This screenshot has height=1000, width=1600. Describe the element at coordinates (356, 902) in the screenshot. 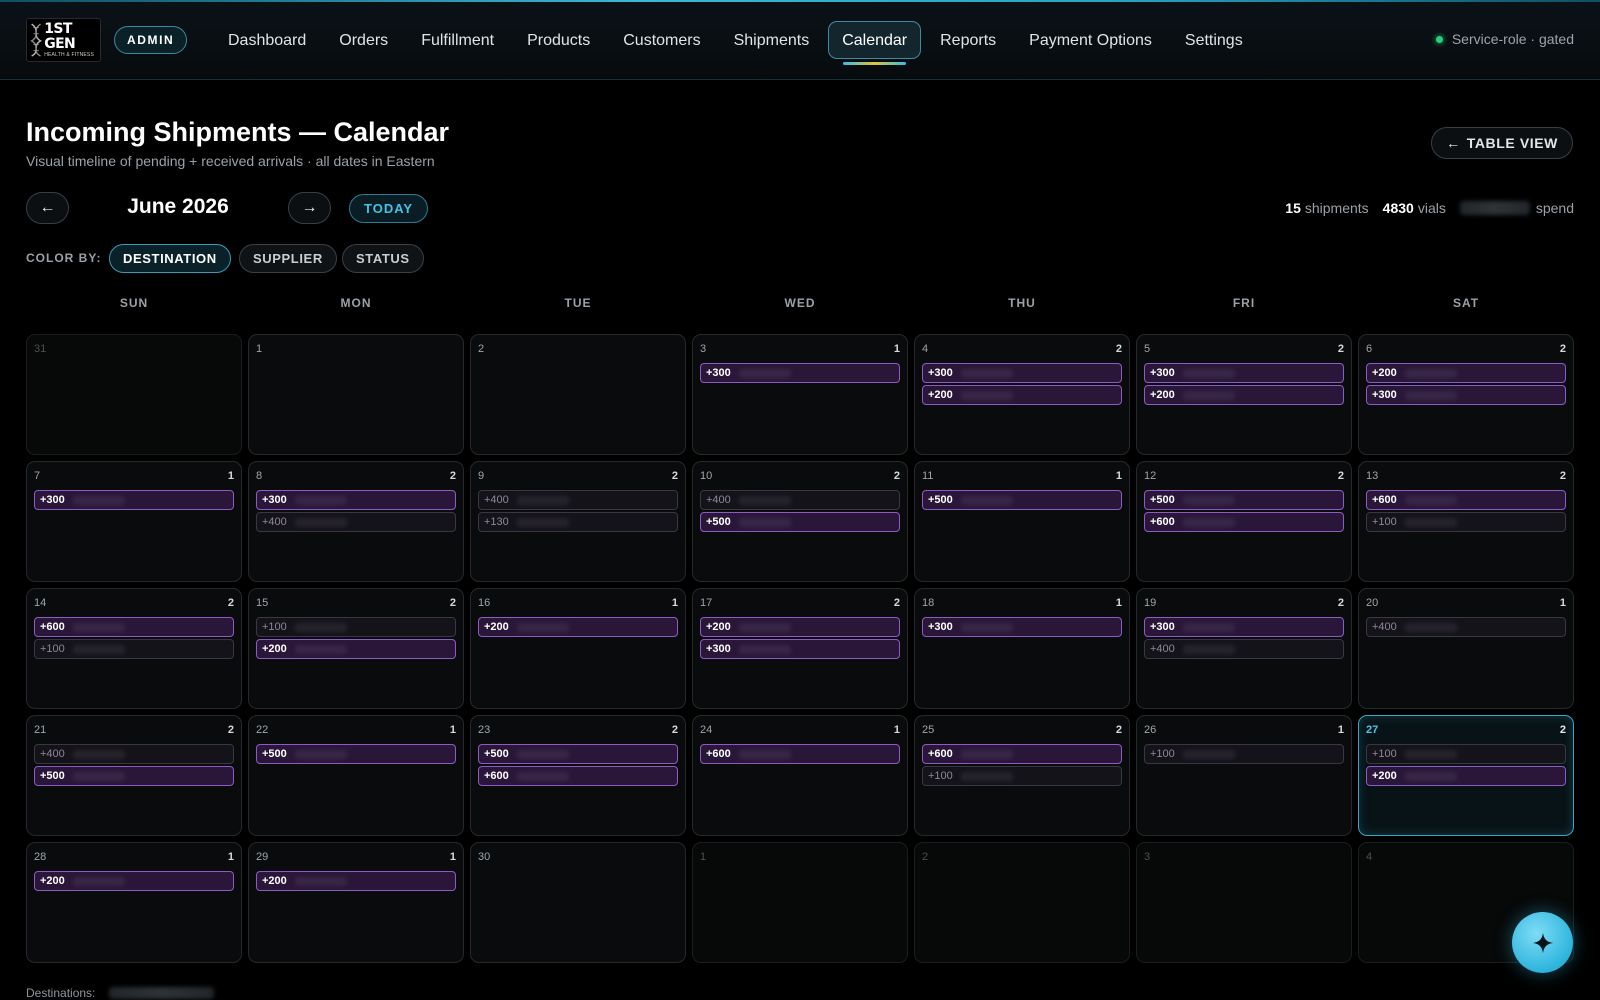

I see `calendar-day-cell: 29 1 +200` at that location.